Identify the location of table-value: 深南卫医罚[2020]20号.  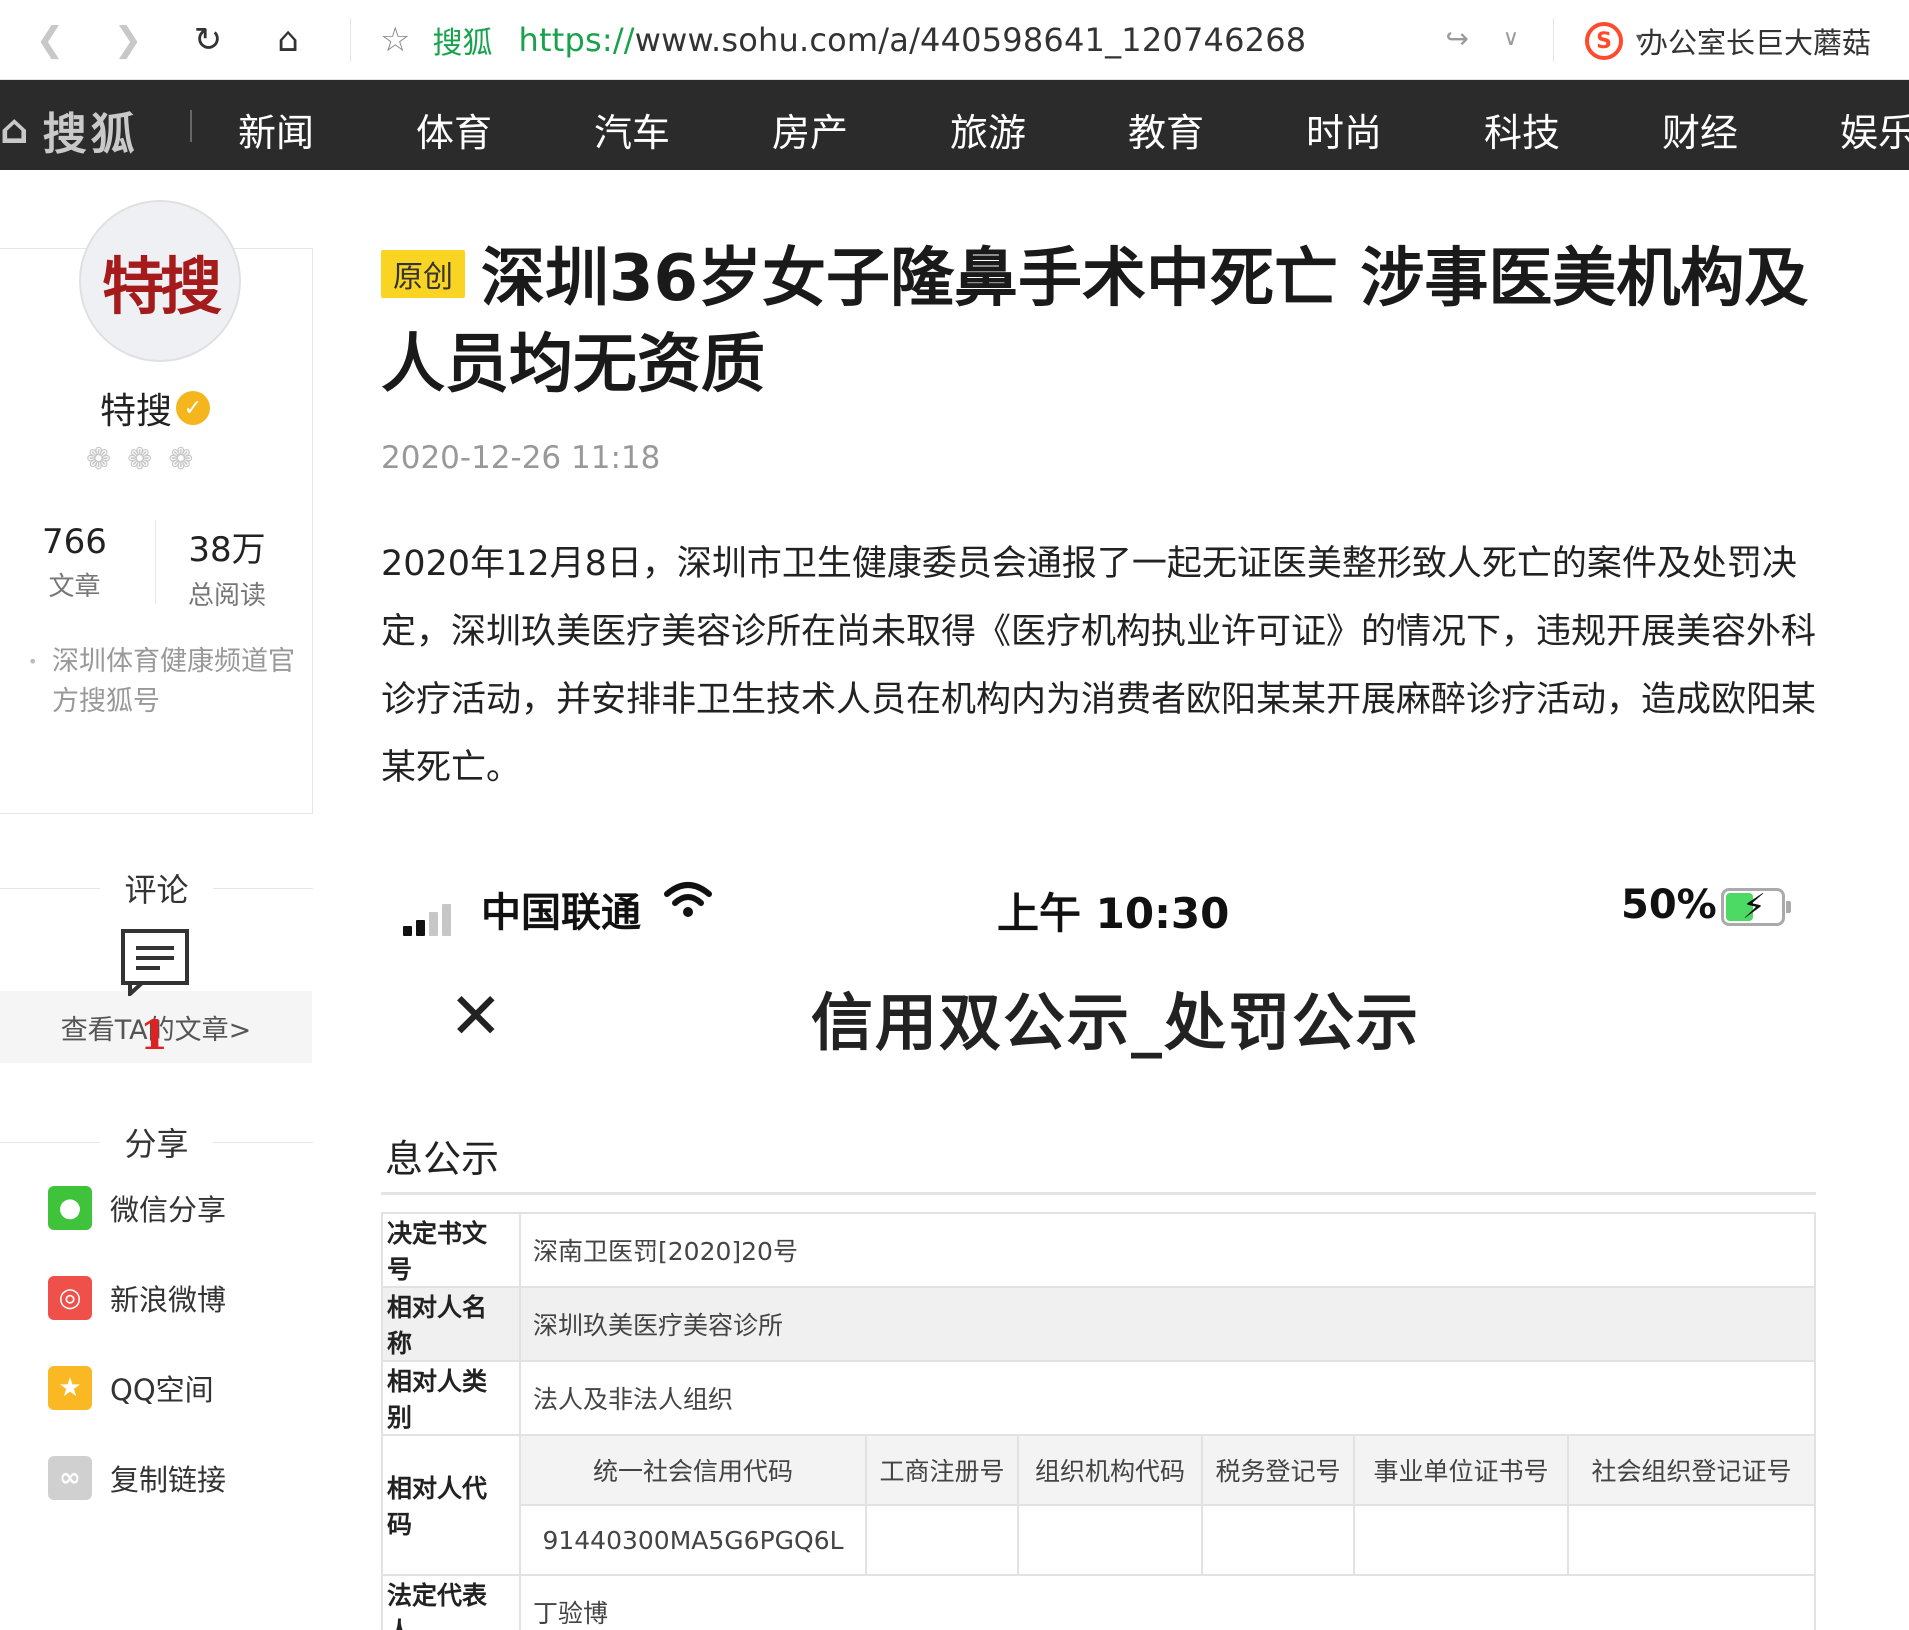
(1167, 1250).